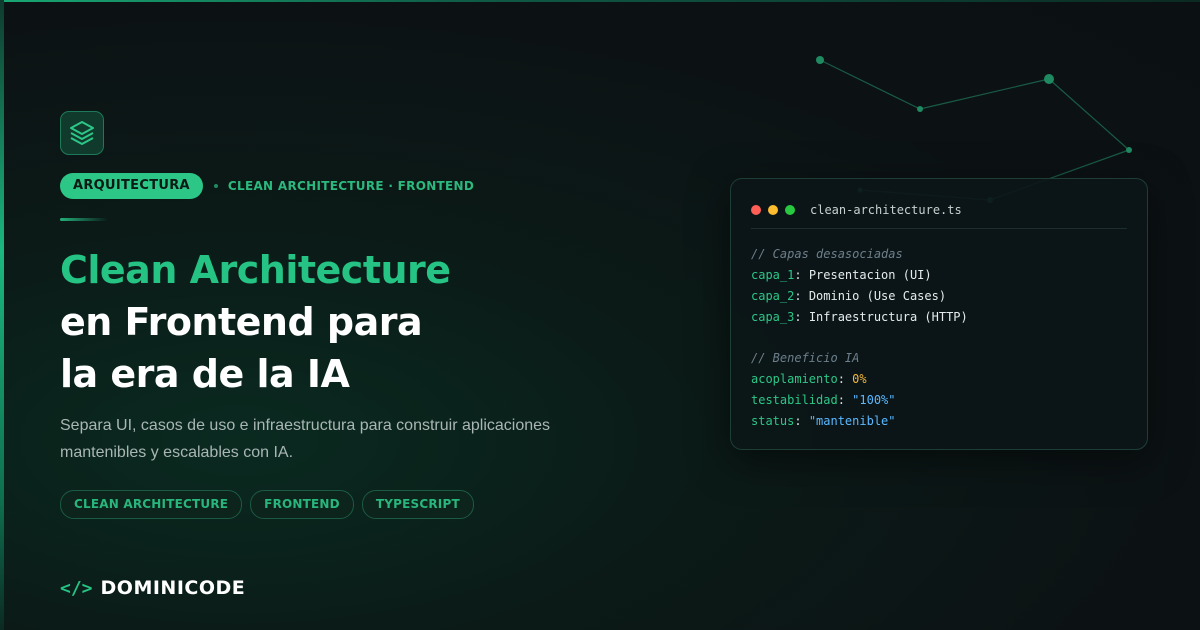 The height and width of the screenshot is (630, 1200). I want to click on code-line: status: "mantenible", so click(823, 421).